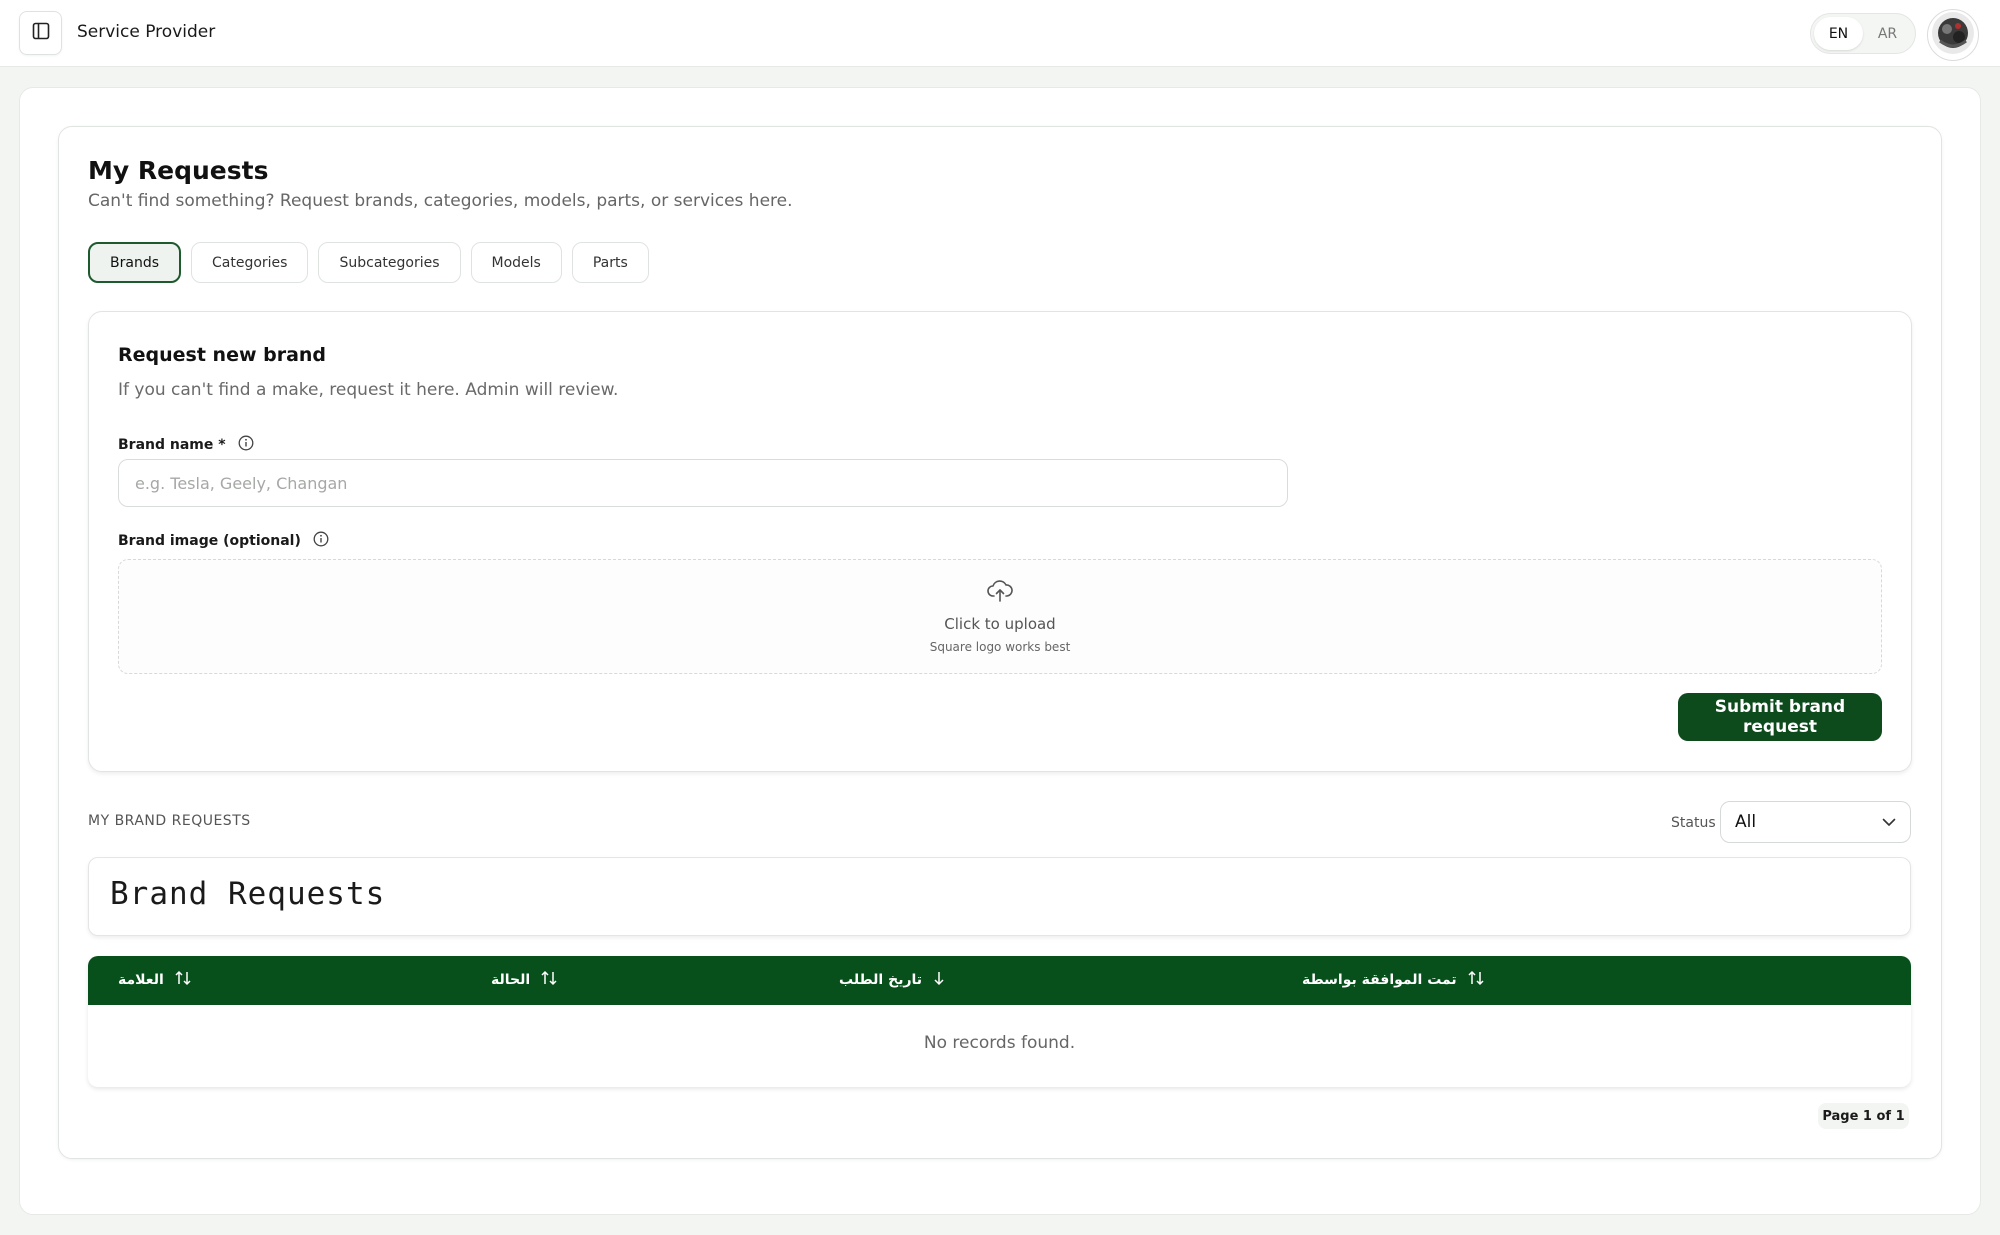 This screenshot has height=1235, width=2000. I want to click on app-title: Service Provider, so click(146, 32).